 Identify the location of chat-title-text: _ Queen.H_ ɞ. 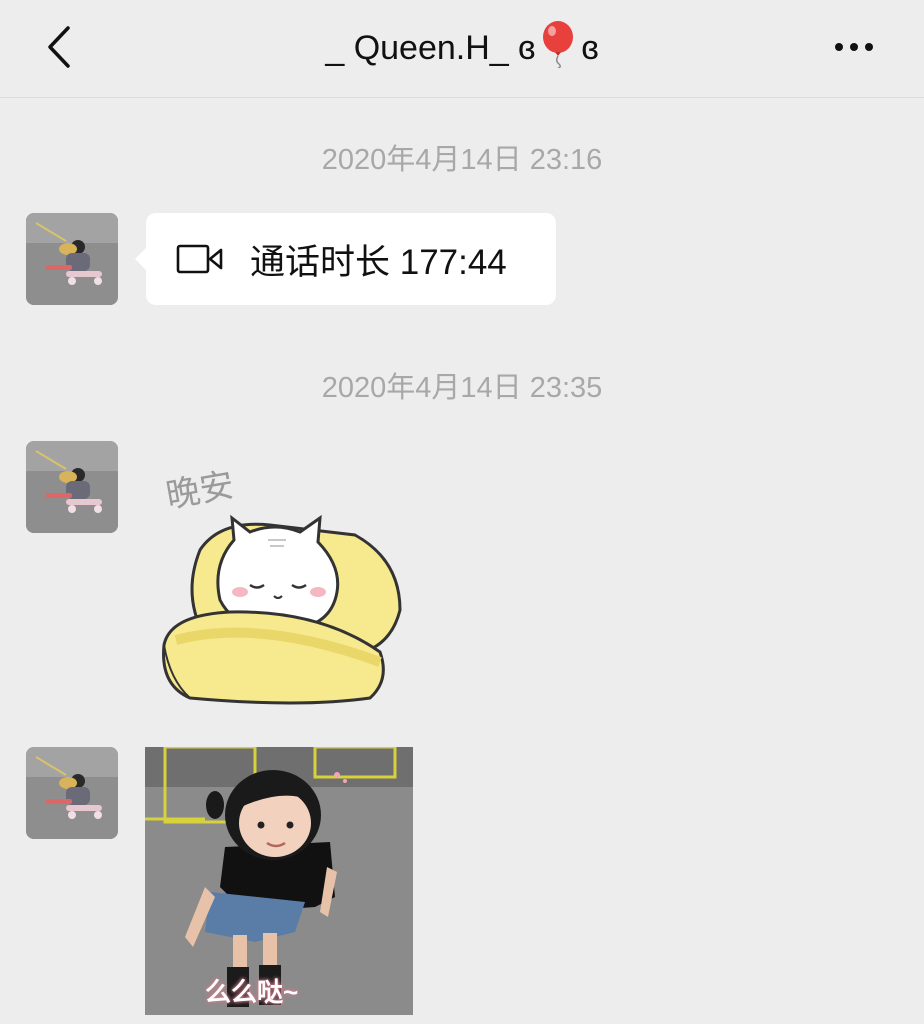
(430, 47).